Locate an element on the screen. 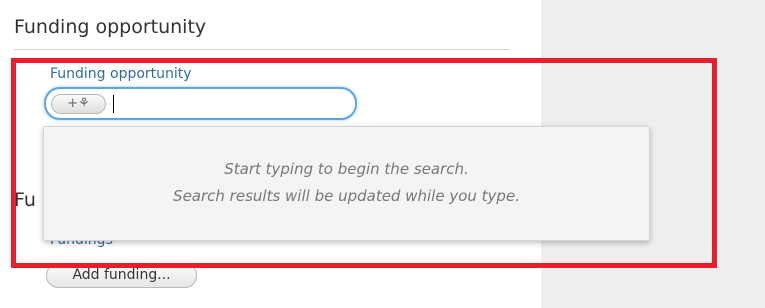 Image resolution: width=765 pixels, height=308 pixels. section-title: Funding opportunity is located at coordinates (110, 27).